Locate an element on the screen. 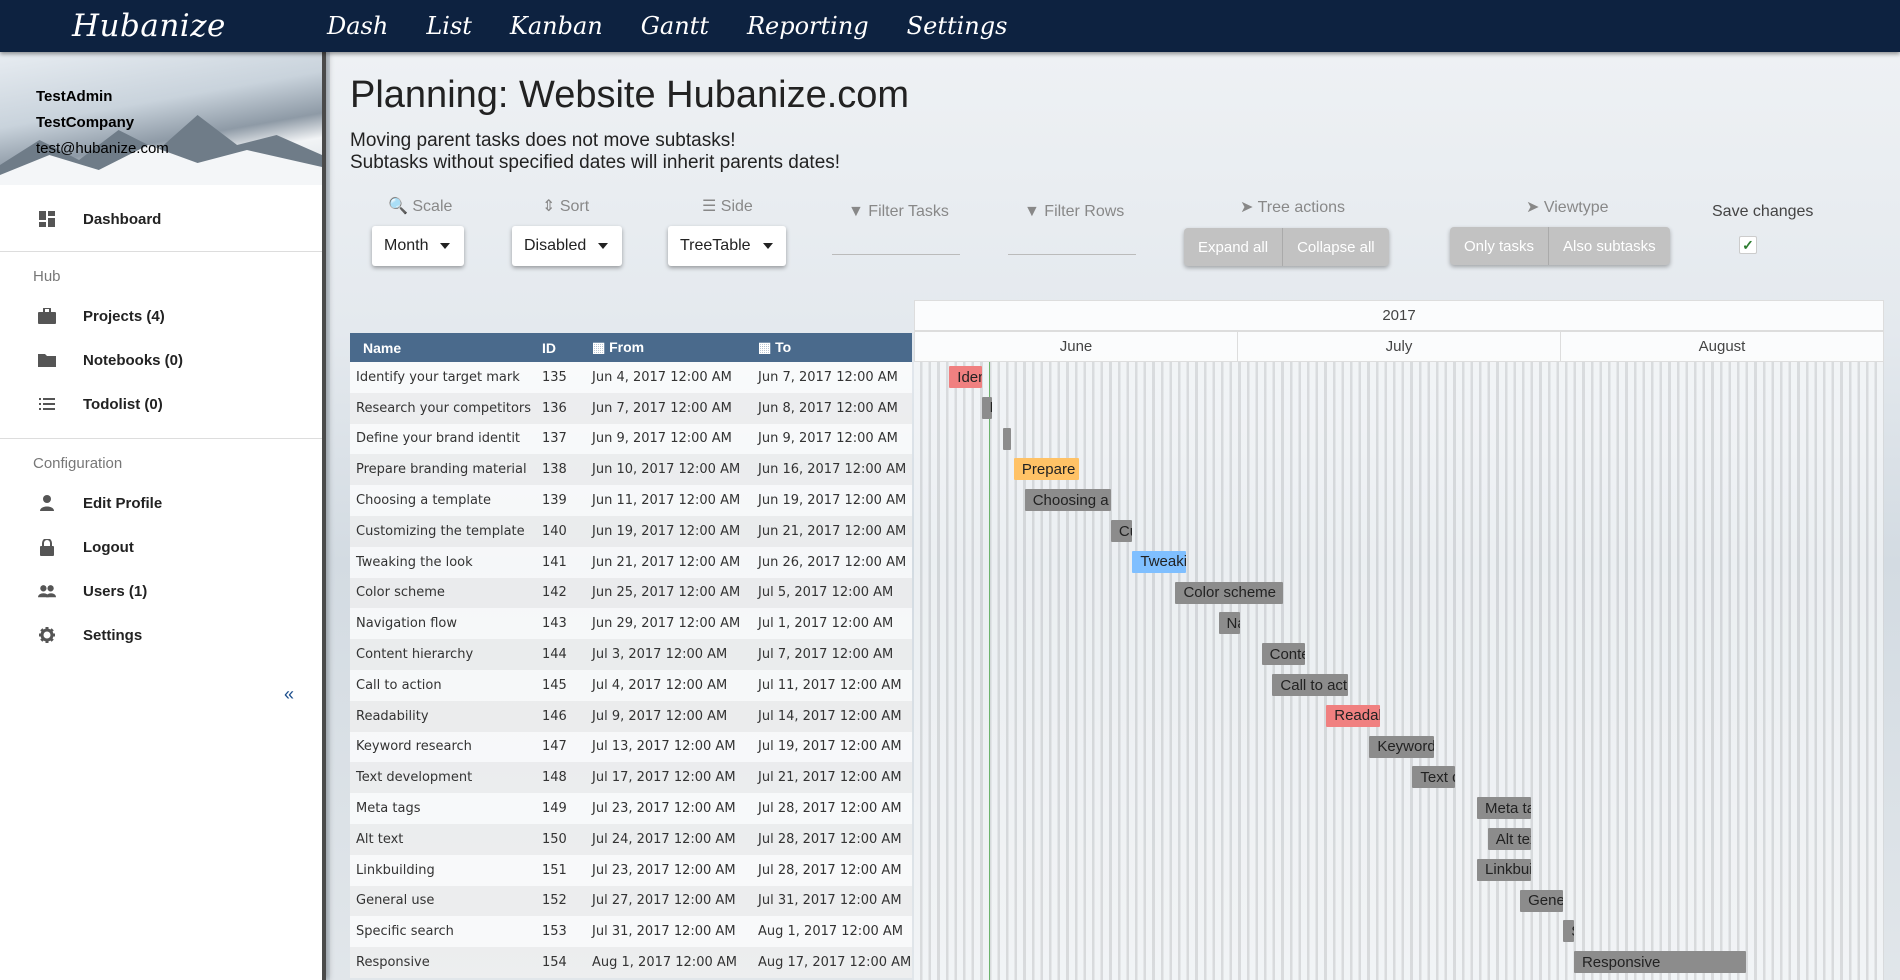  col-name: Name is located at coordinates (444, 348).